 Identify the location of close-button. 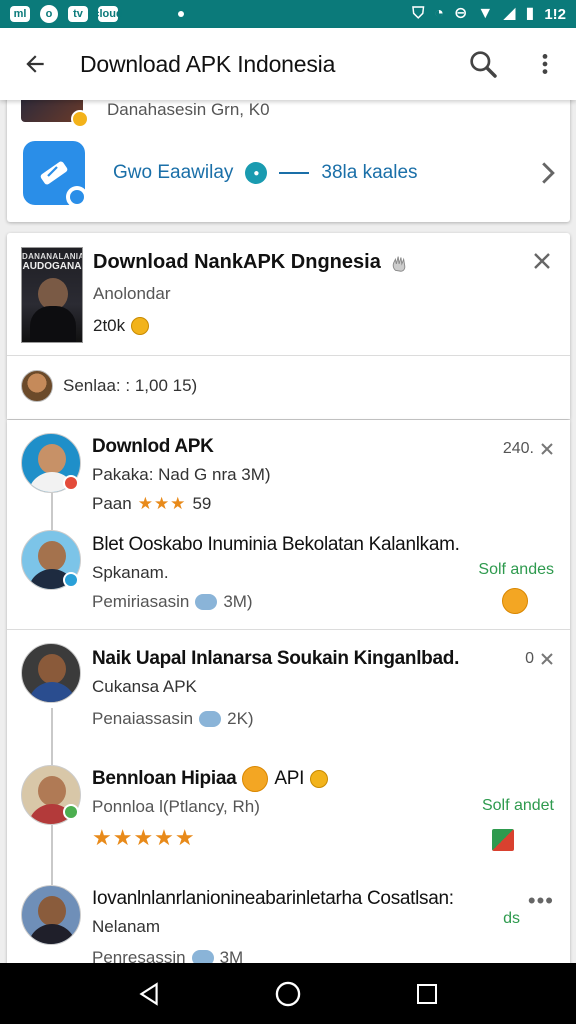
(542, 261).